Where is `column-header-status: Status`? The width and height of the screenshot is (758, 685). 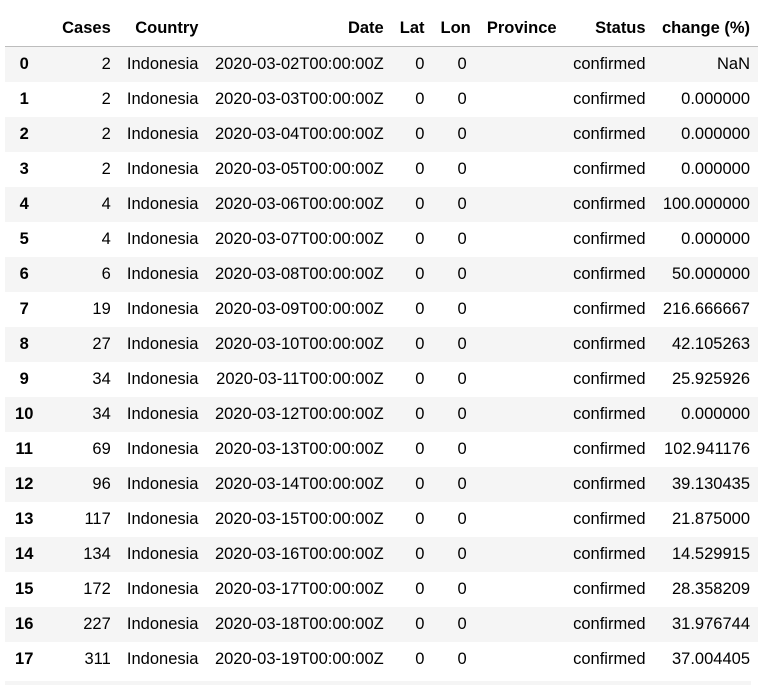
column-header-status: Status is located at coordinates (609, 29).